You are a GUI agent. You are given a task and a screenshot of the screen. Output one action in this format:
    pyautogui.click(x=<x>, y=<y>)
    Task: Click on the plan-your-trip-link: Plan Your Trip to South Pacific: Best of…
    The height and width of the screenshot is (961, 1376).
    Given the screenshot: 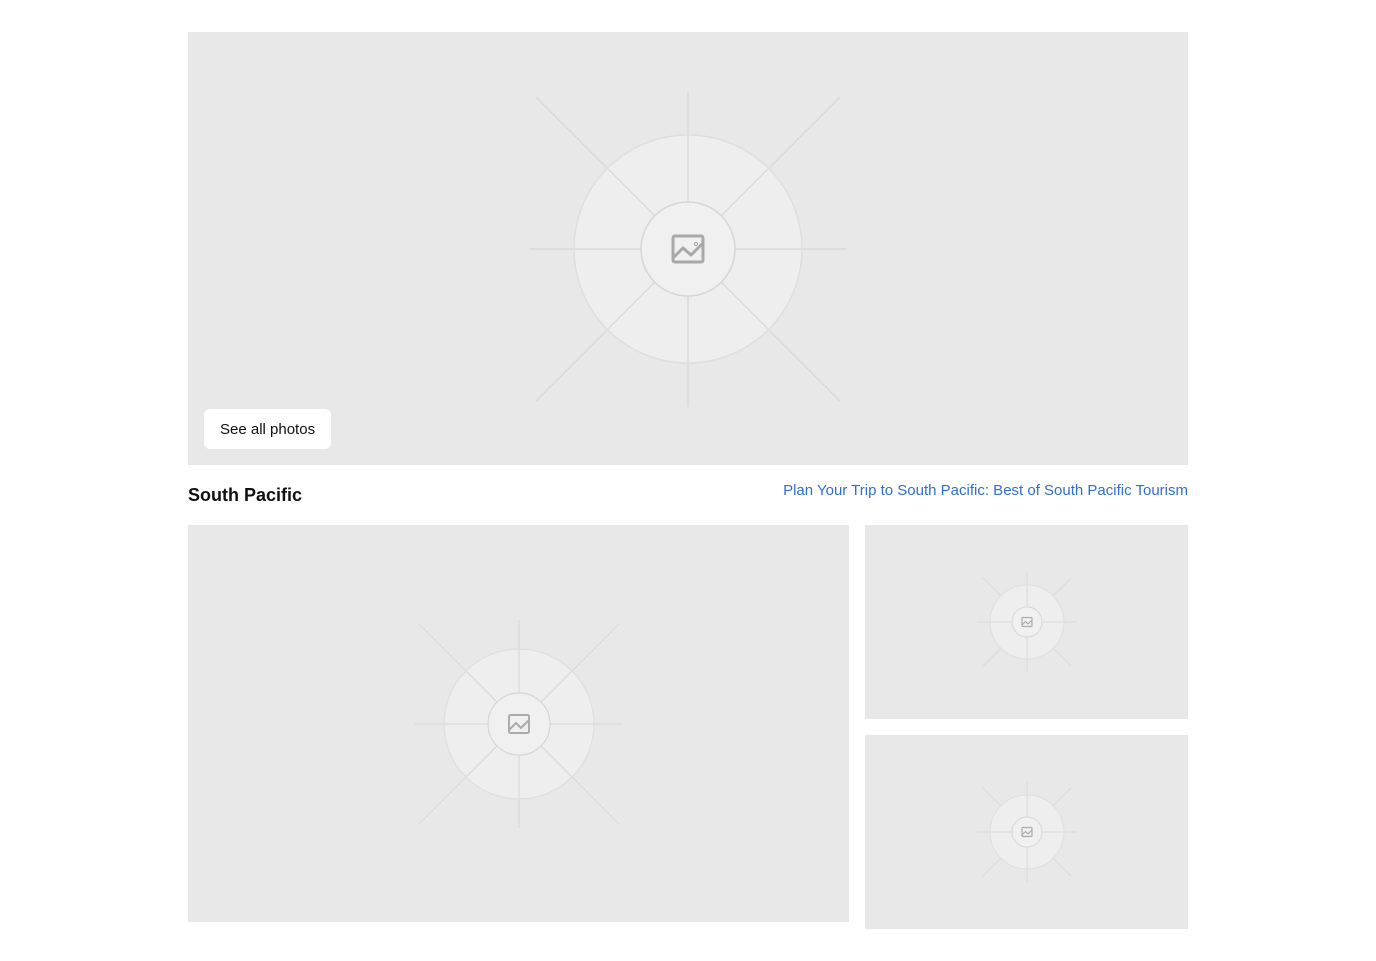 What is the action you would take?
    pyautogui.click(x=985, y=491)
    